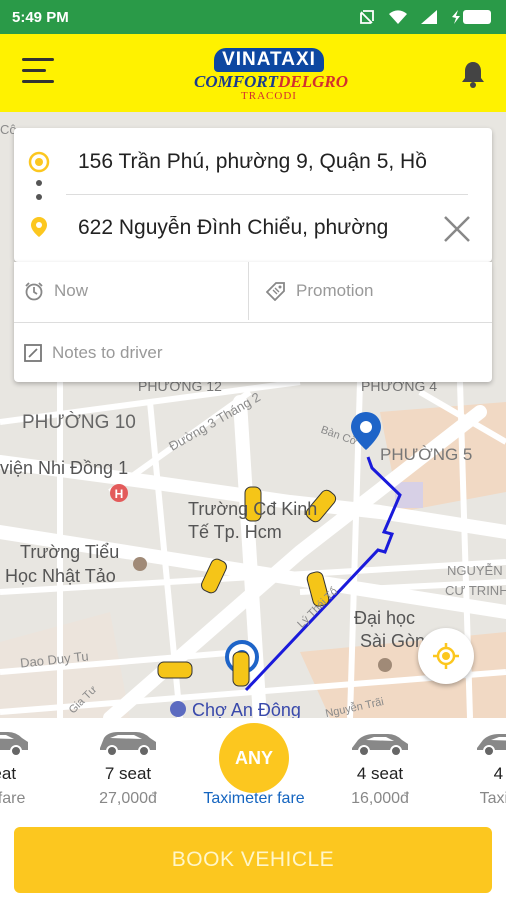 The height and width of the screenshot is (900, 506). What do you see at coordinates (457, 229) in the screenshot?
I see `clear-dropoff-icon` at bounding box center [457, 229].